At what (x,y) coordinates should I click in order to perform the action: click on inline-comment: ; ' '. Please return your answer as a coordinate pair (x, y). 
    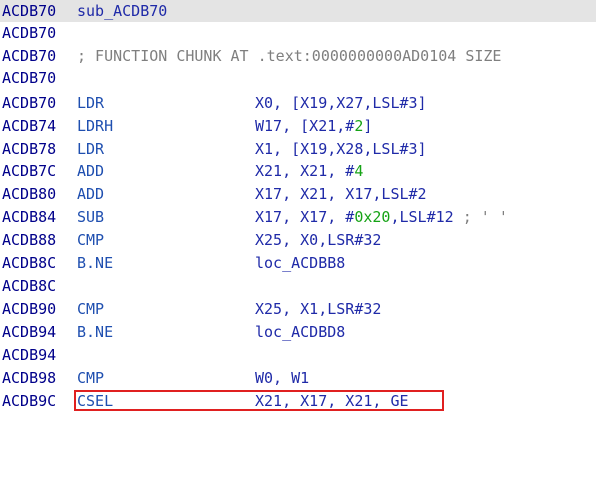
    Looking at the image, I should click on (480, 217).